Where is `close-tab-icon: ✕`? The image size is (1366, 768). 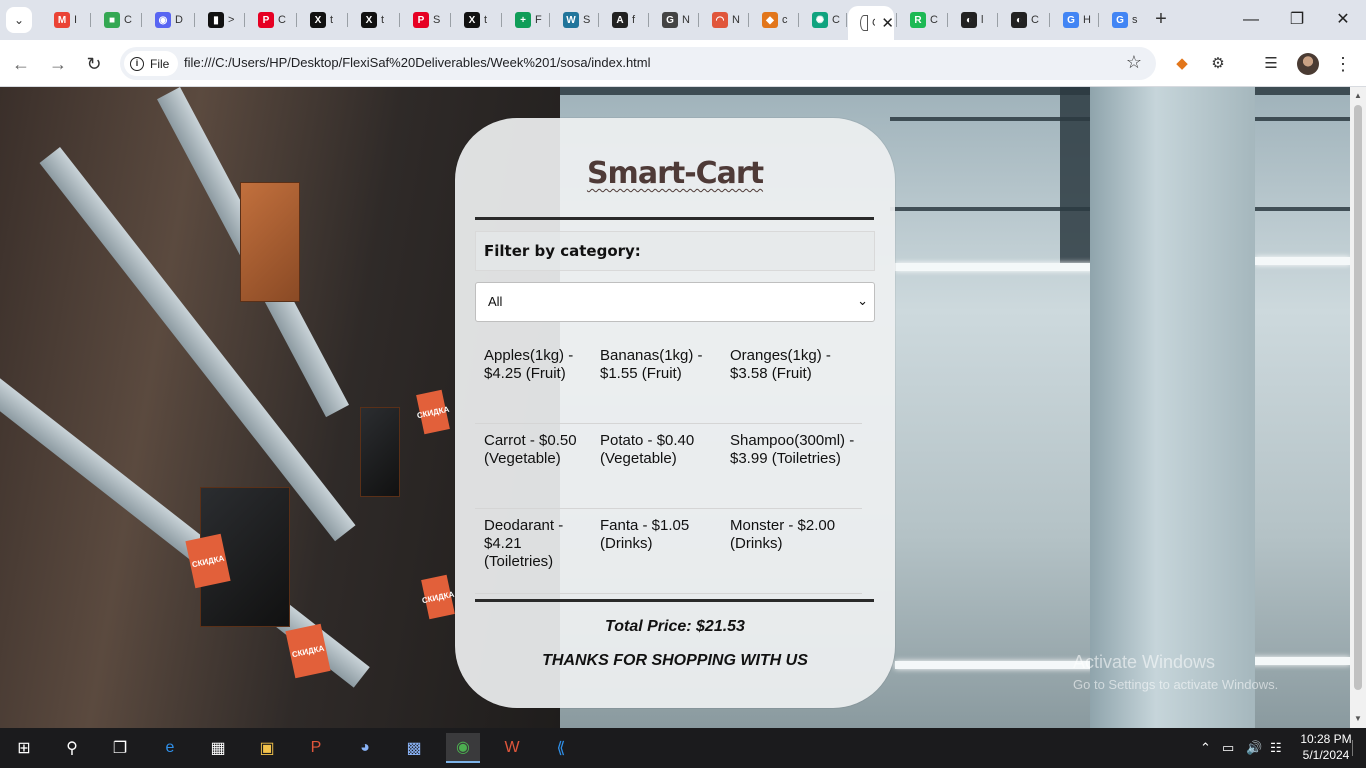
close-tab-icon: ✕ is located at coordinates (887, 23).